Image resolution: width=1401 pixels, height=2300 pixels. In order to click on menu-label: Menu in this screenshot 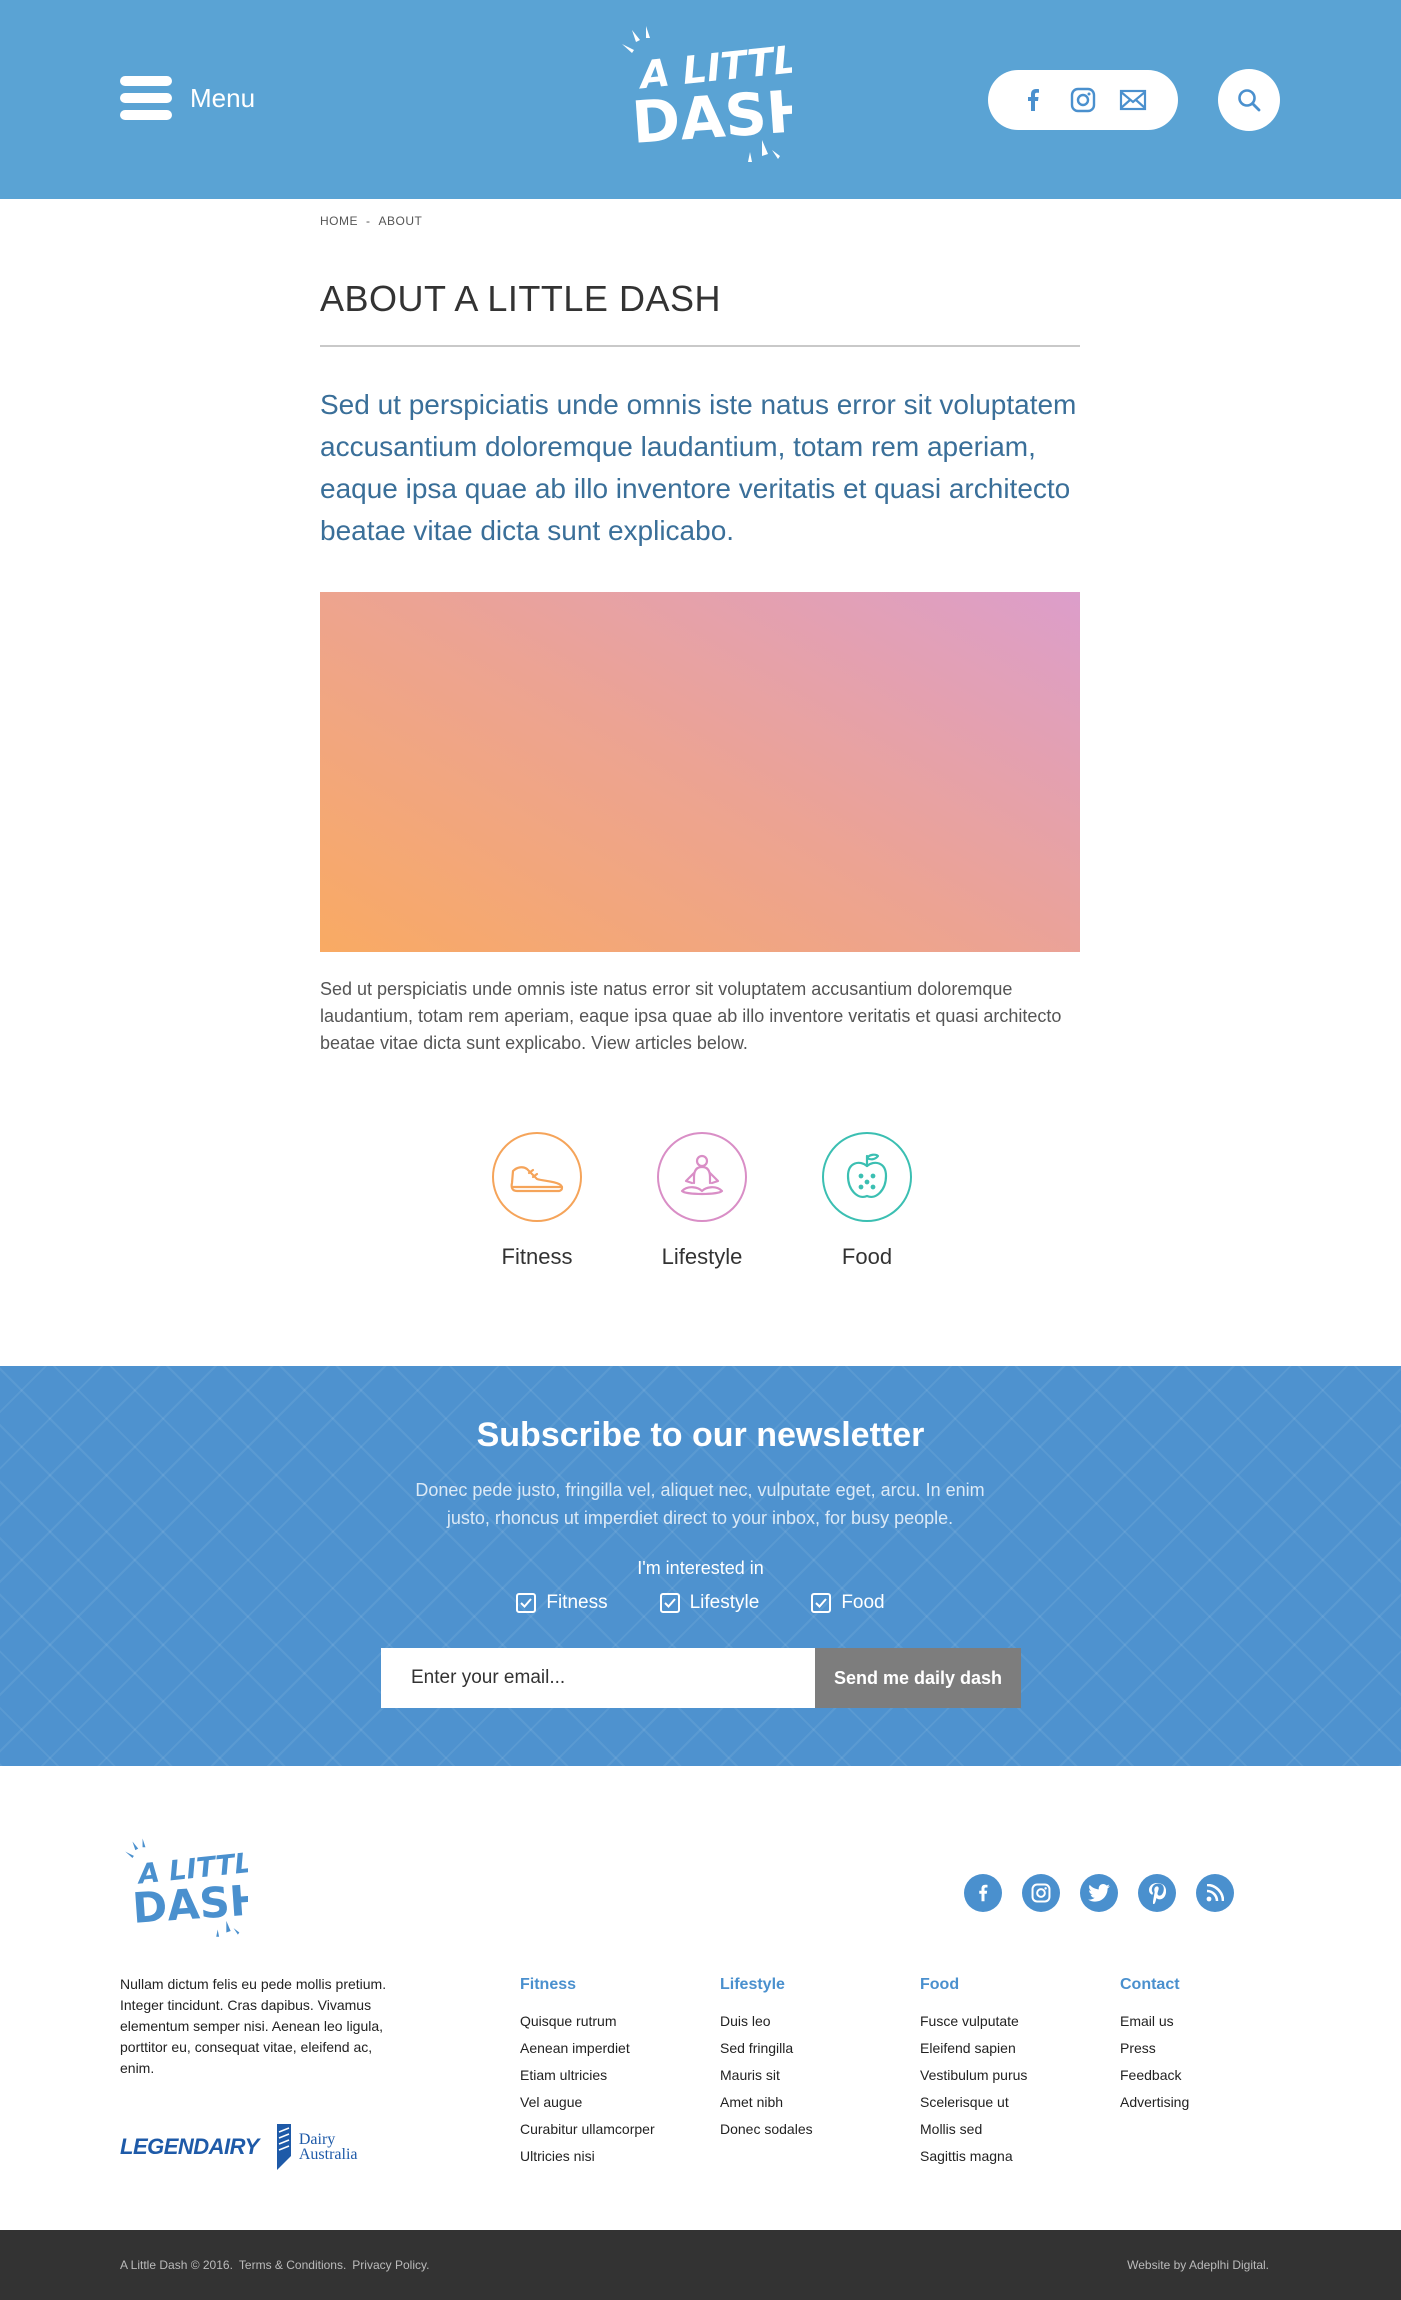, I will do `click(223, 97)`.